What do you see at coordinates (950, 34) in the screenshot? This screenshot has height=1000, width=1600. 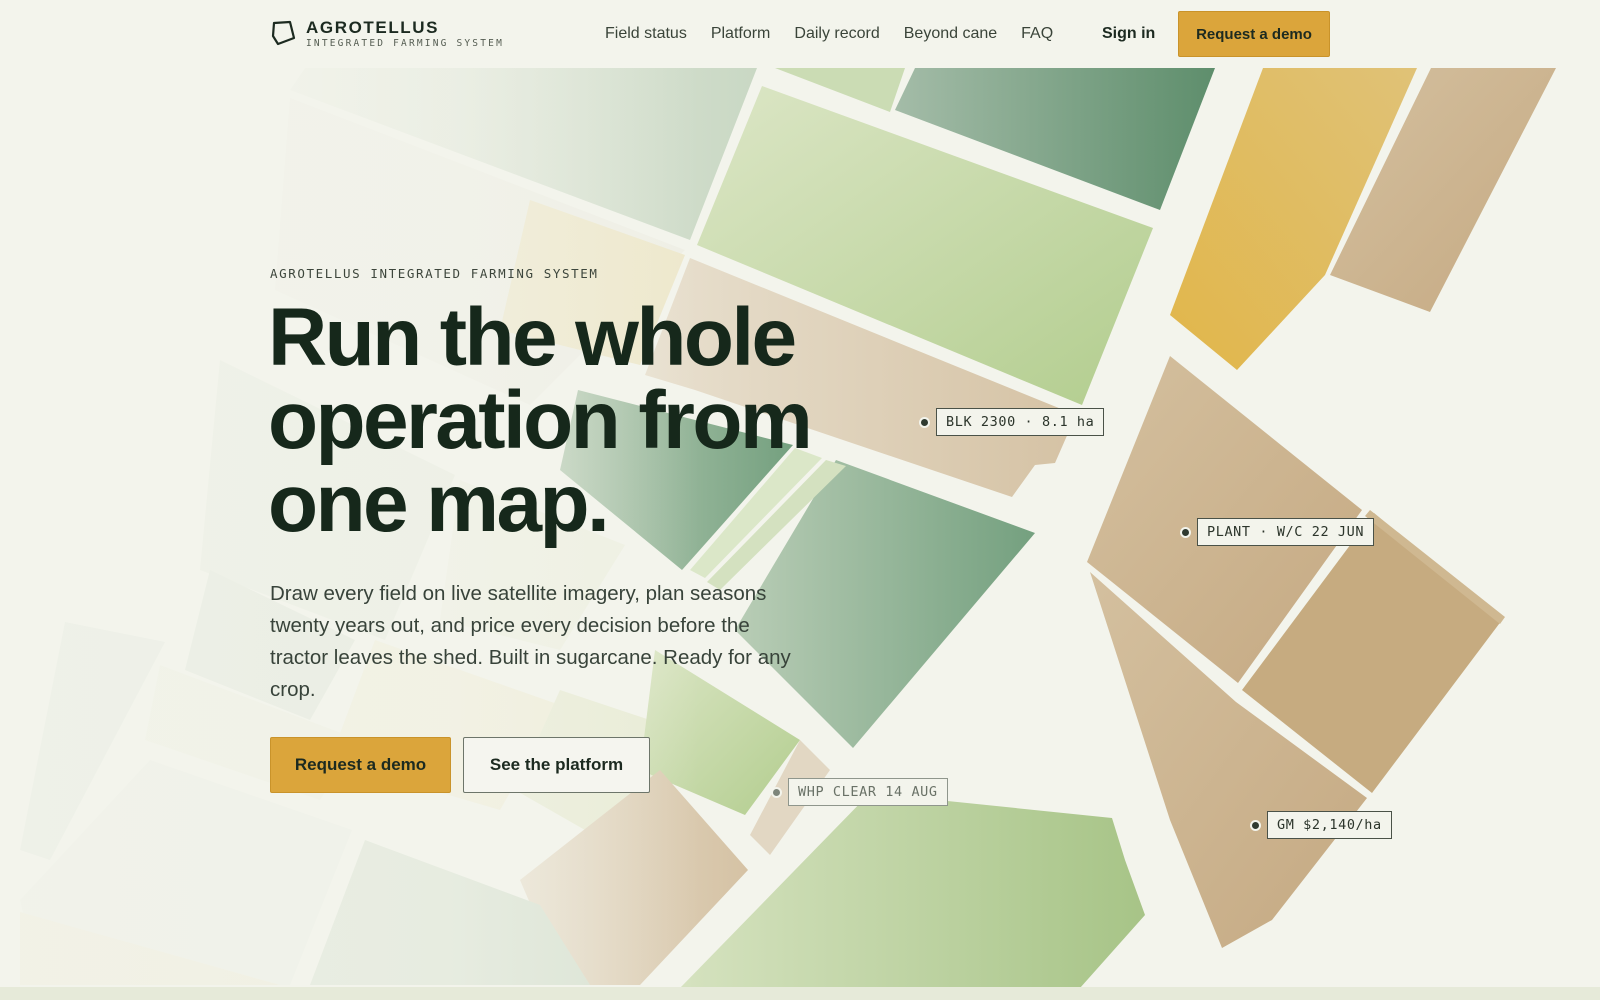 I see `nav-beyond-cane: Beyond cane` at bounding box center [950, 34].